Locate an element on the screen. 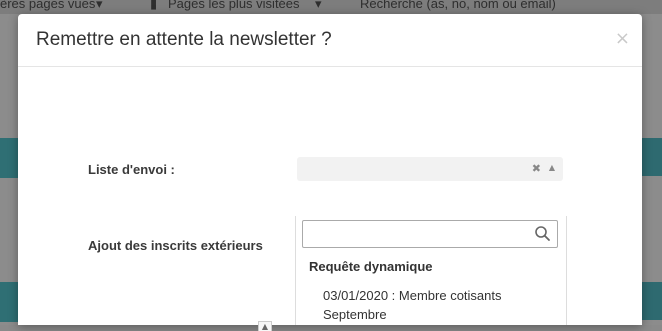 The width and height of the screenshot is (662, 331). dropdown-search-input is located at coordinates (430, 234).